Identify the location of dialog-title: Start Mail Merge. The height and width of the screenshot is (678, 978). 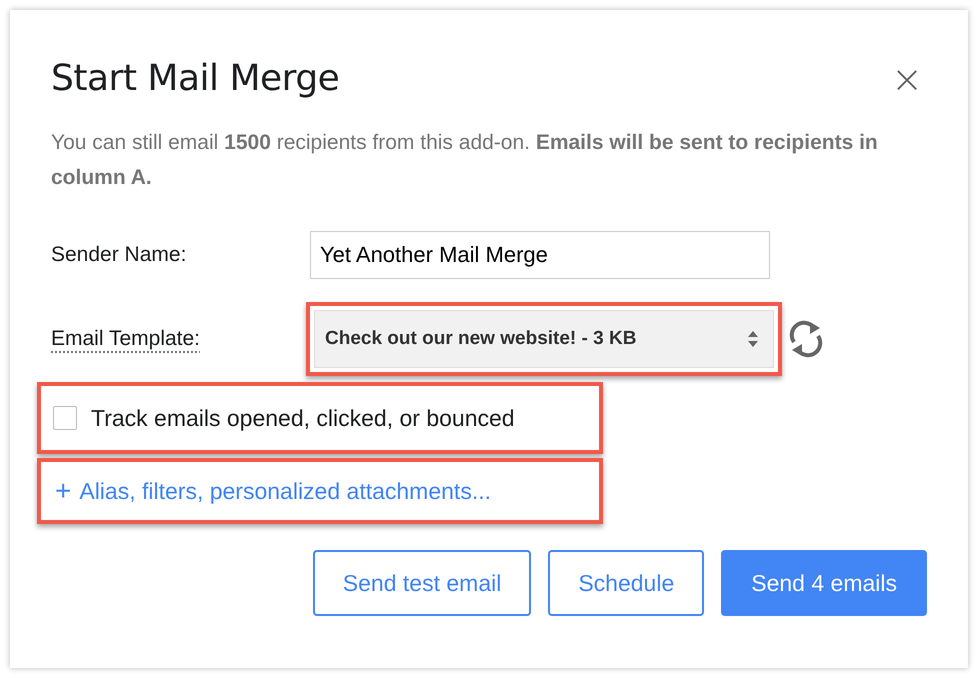
(195, 78).